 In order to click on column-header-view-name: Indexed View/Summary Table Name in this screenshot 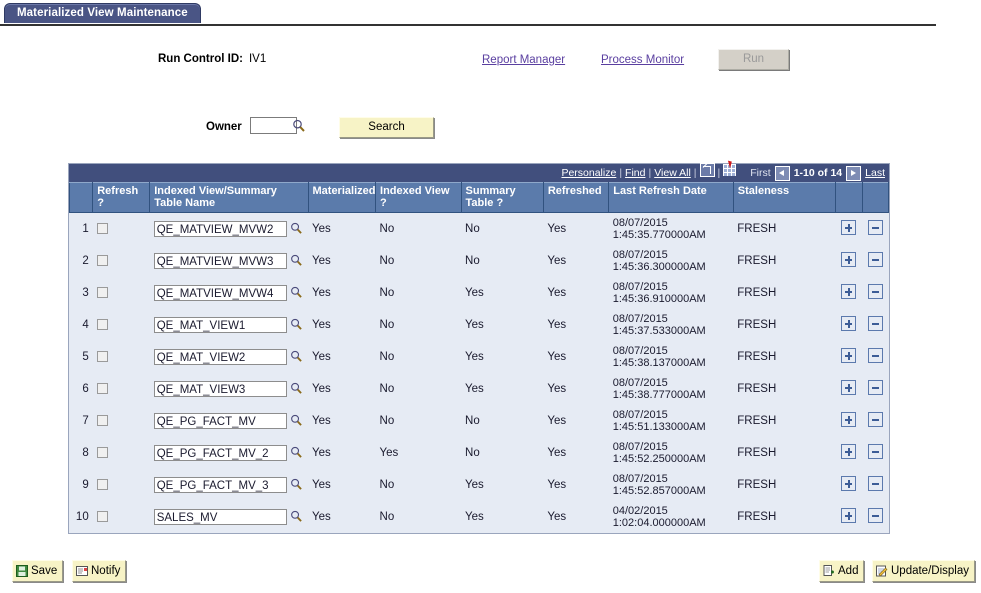, I will do `click(229, 197)`.